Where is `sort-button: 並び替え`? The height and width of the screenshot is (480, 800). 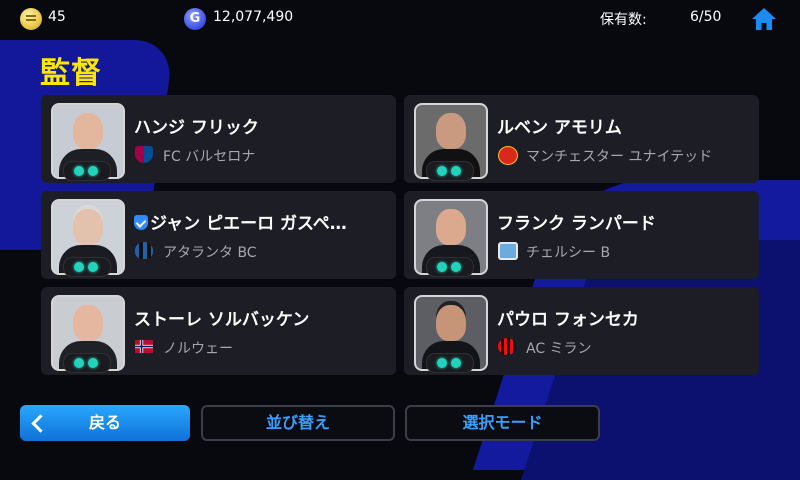 sort-button: 並び替え is located at coordinates (298, 423).